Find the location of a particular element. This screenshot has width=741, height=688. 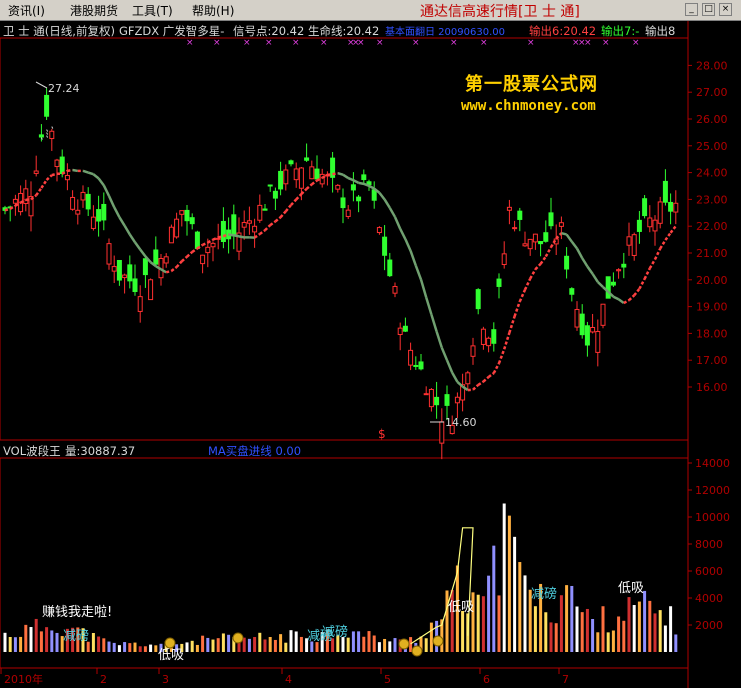

stock-name: 卫 士 通(日线,前复权) is located at coordinates (59, 31).